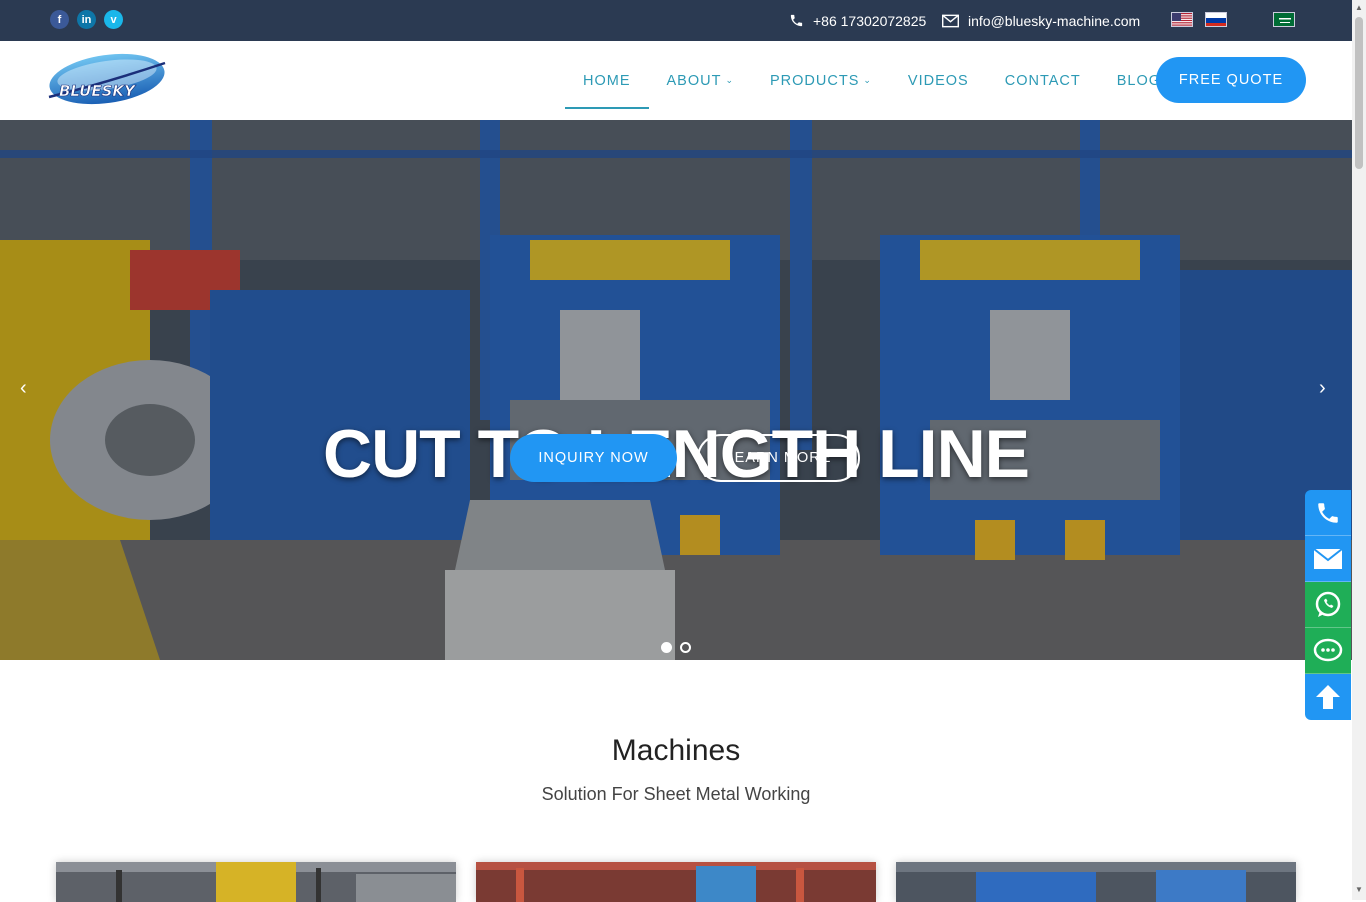 The image size is (1366, 902). I want to click on machines-title: Machines, so click(676, 751).